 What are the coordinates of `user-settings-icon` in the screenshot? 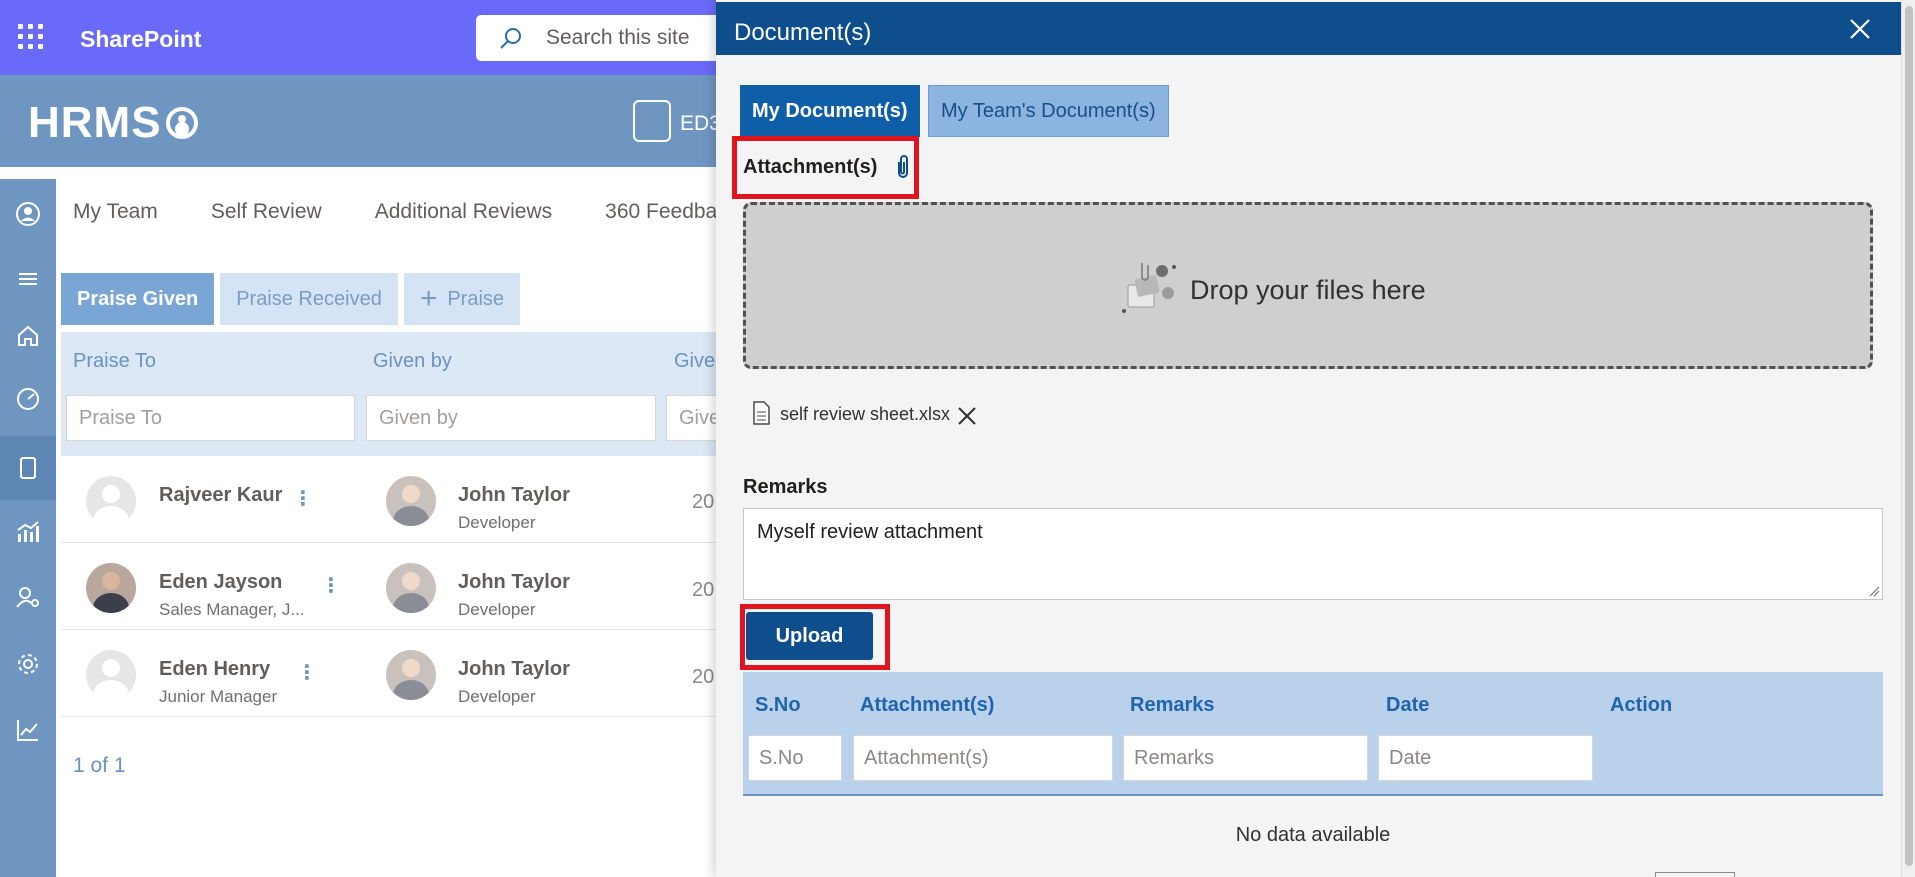 It's located at (28, 597).